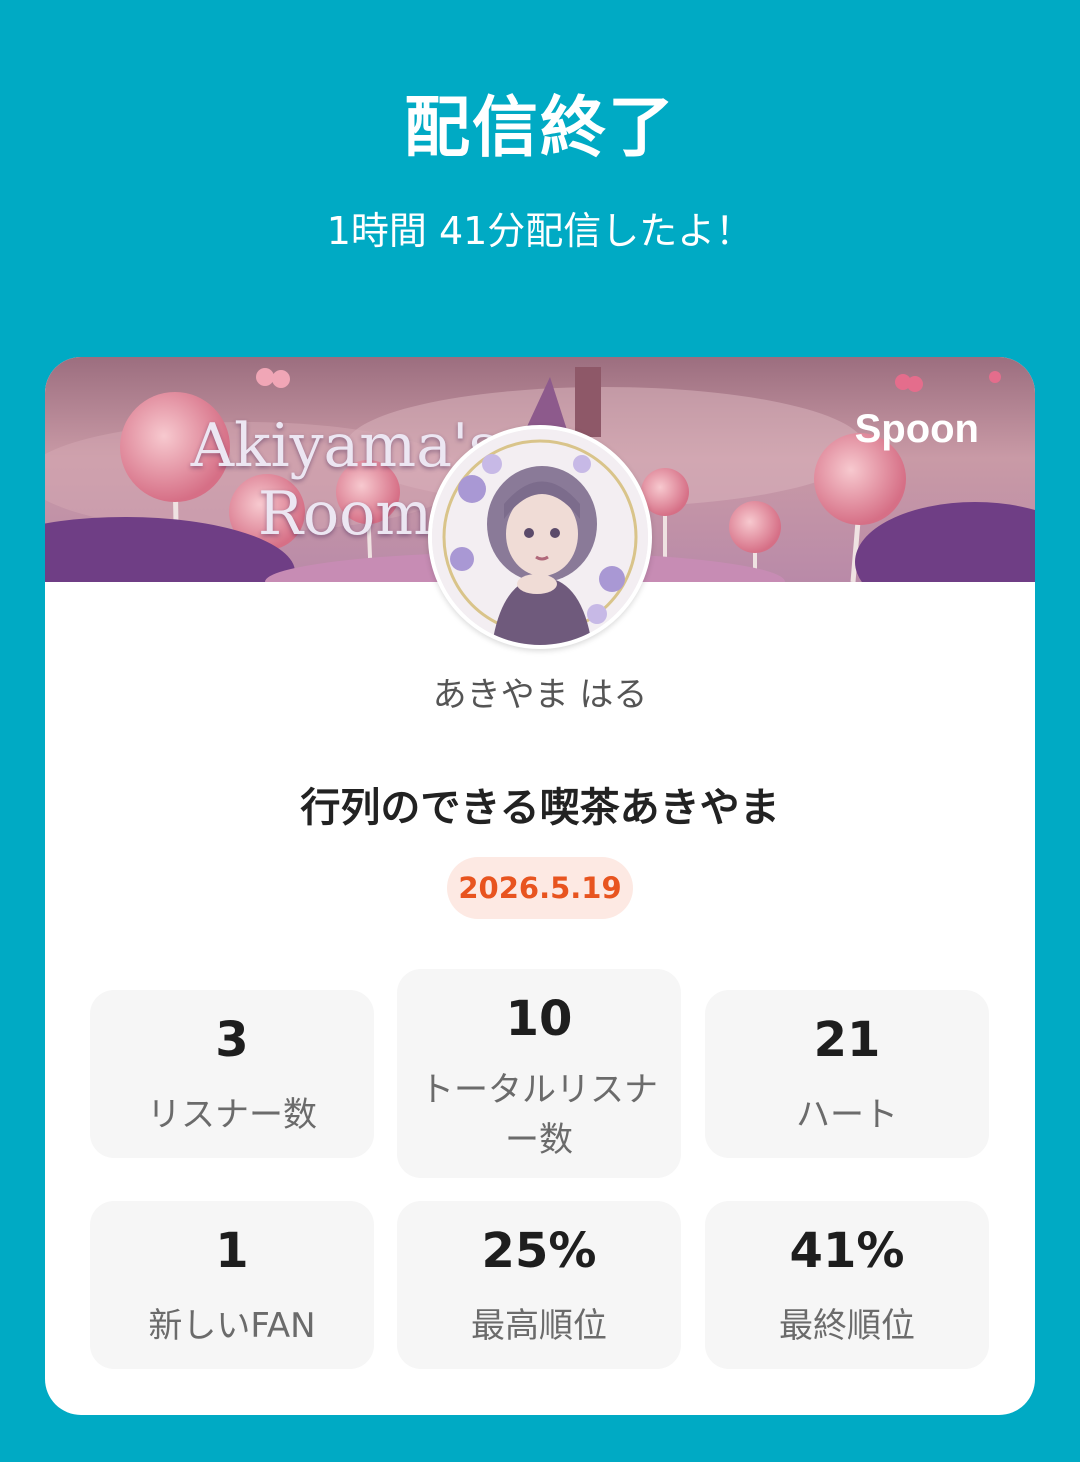 This screenshot has width=1080, height=1462. I want to click on broadcast-title: 行列のできる喫茶あきやま, so click(540, 808).